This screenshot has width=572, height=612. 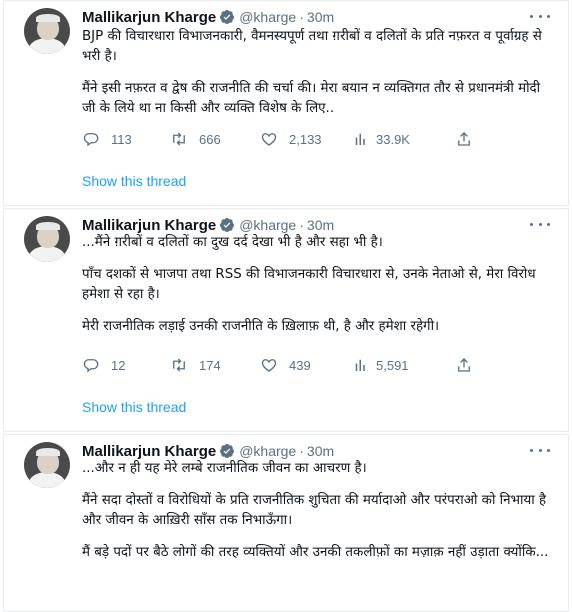 What do you see at coordinates (195, 139) in the screenshot?
I see `retweet-button: 666` at bounding box center [195, 139].